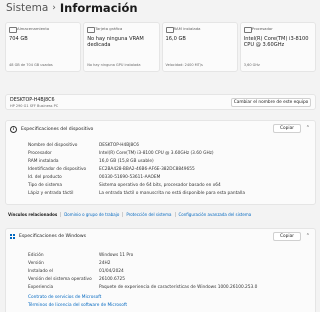  I want to click on device-name: DESKTOP-H4BJ8C6, so click(32, 100).